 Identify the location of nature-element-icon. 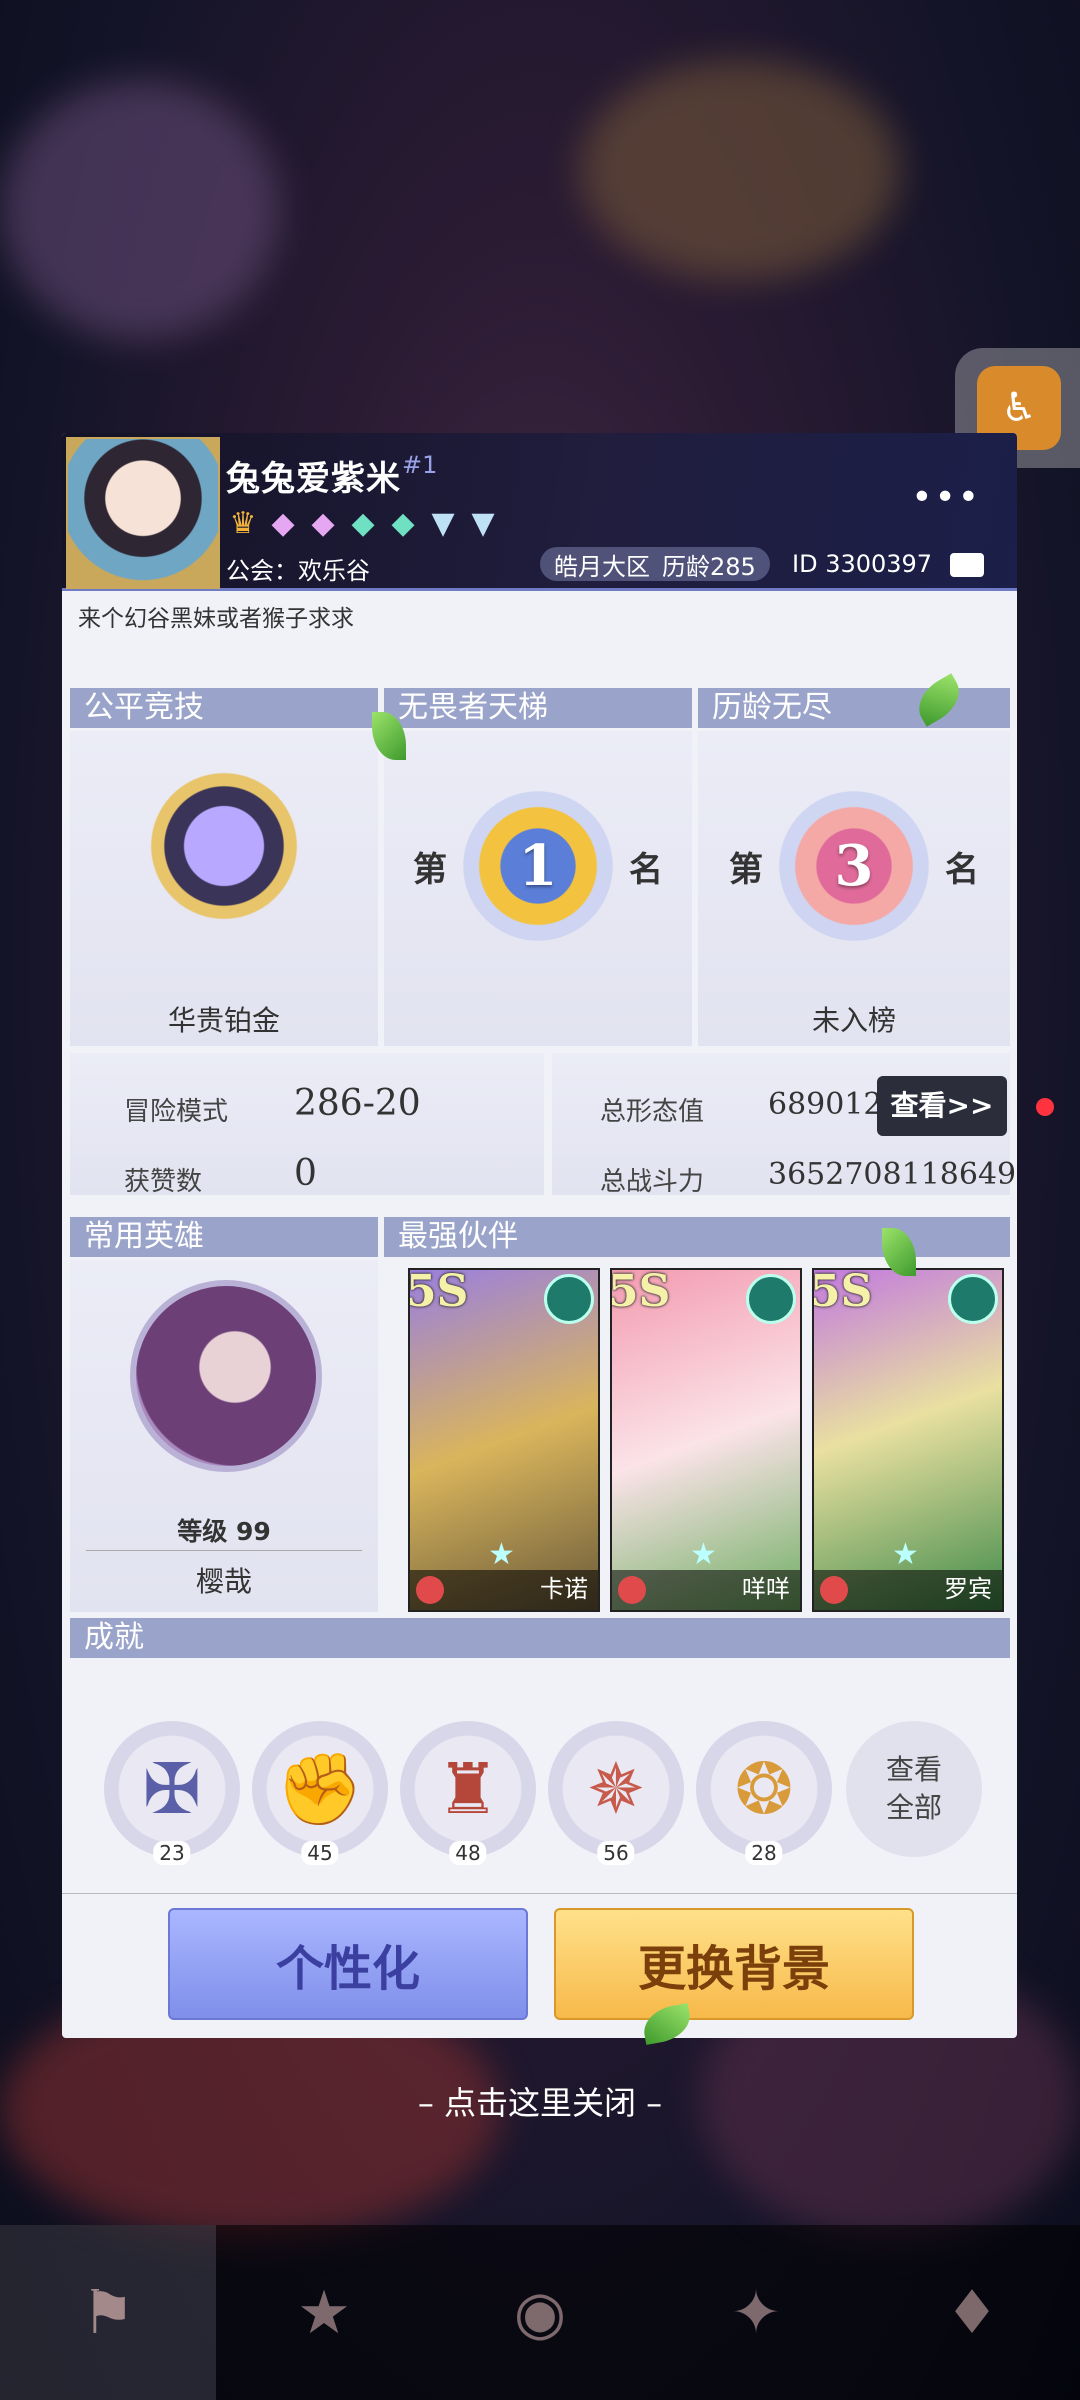
(973, 1299).